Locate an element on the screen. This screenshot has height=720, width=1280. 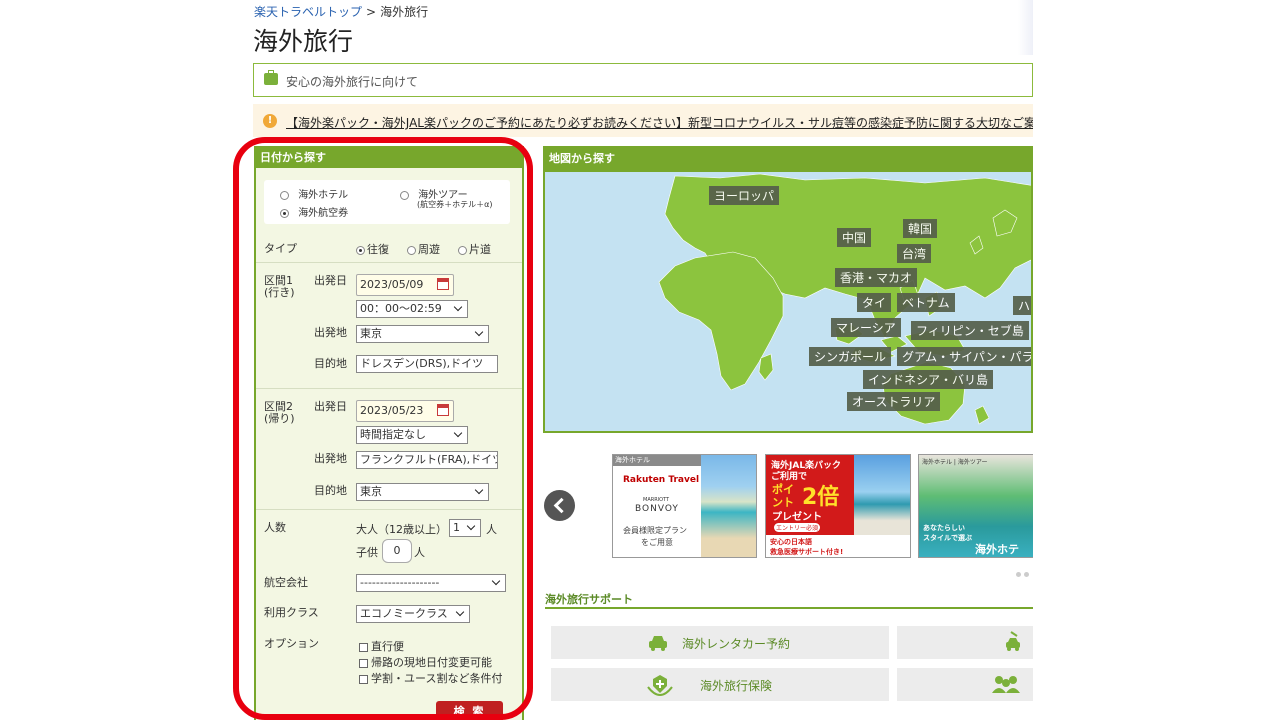
leg1-date-input: 2023/05/09 is located at coordinates (405, 285).